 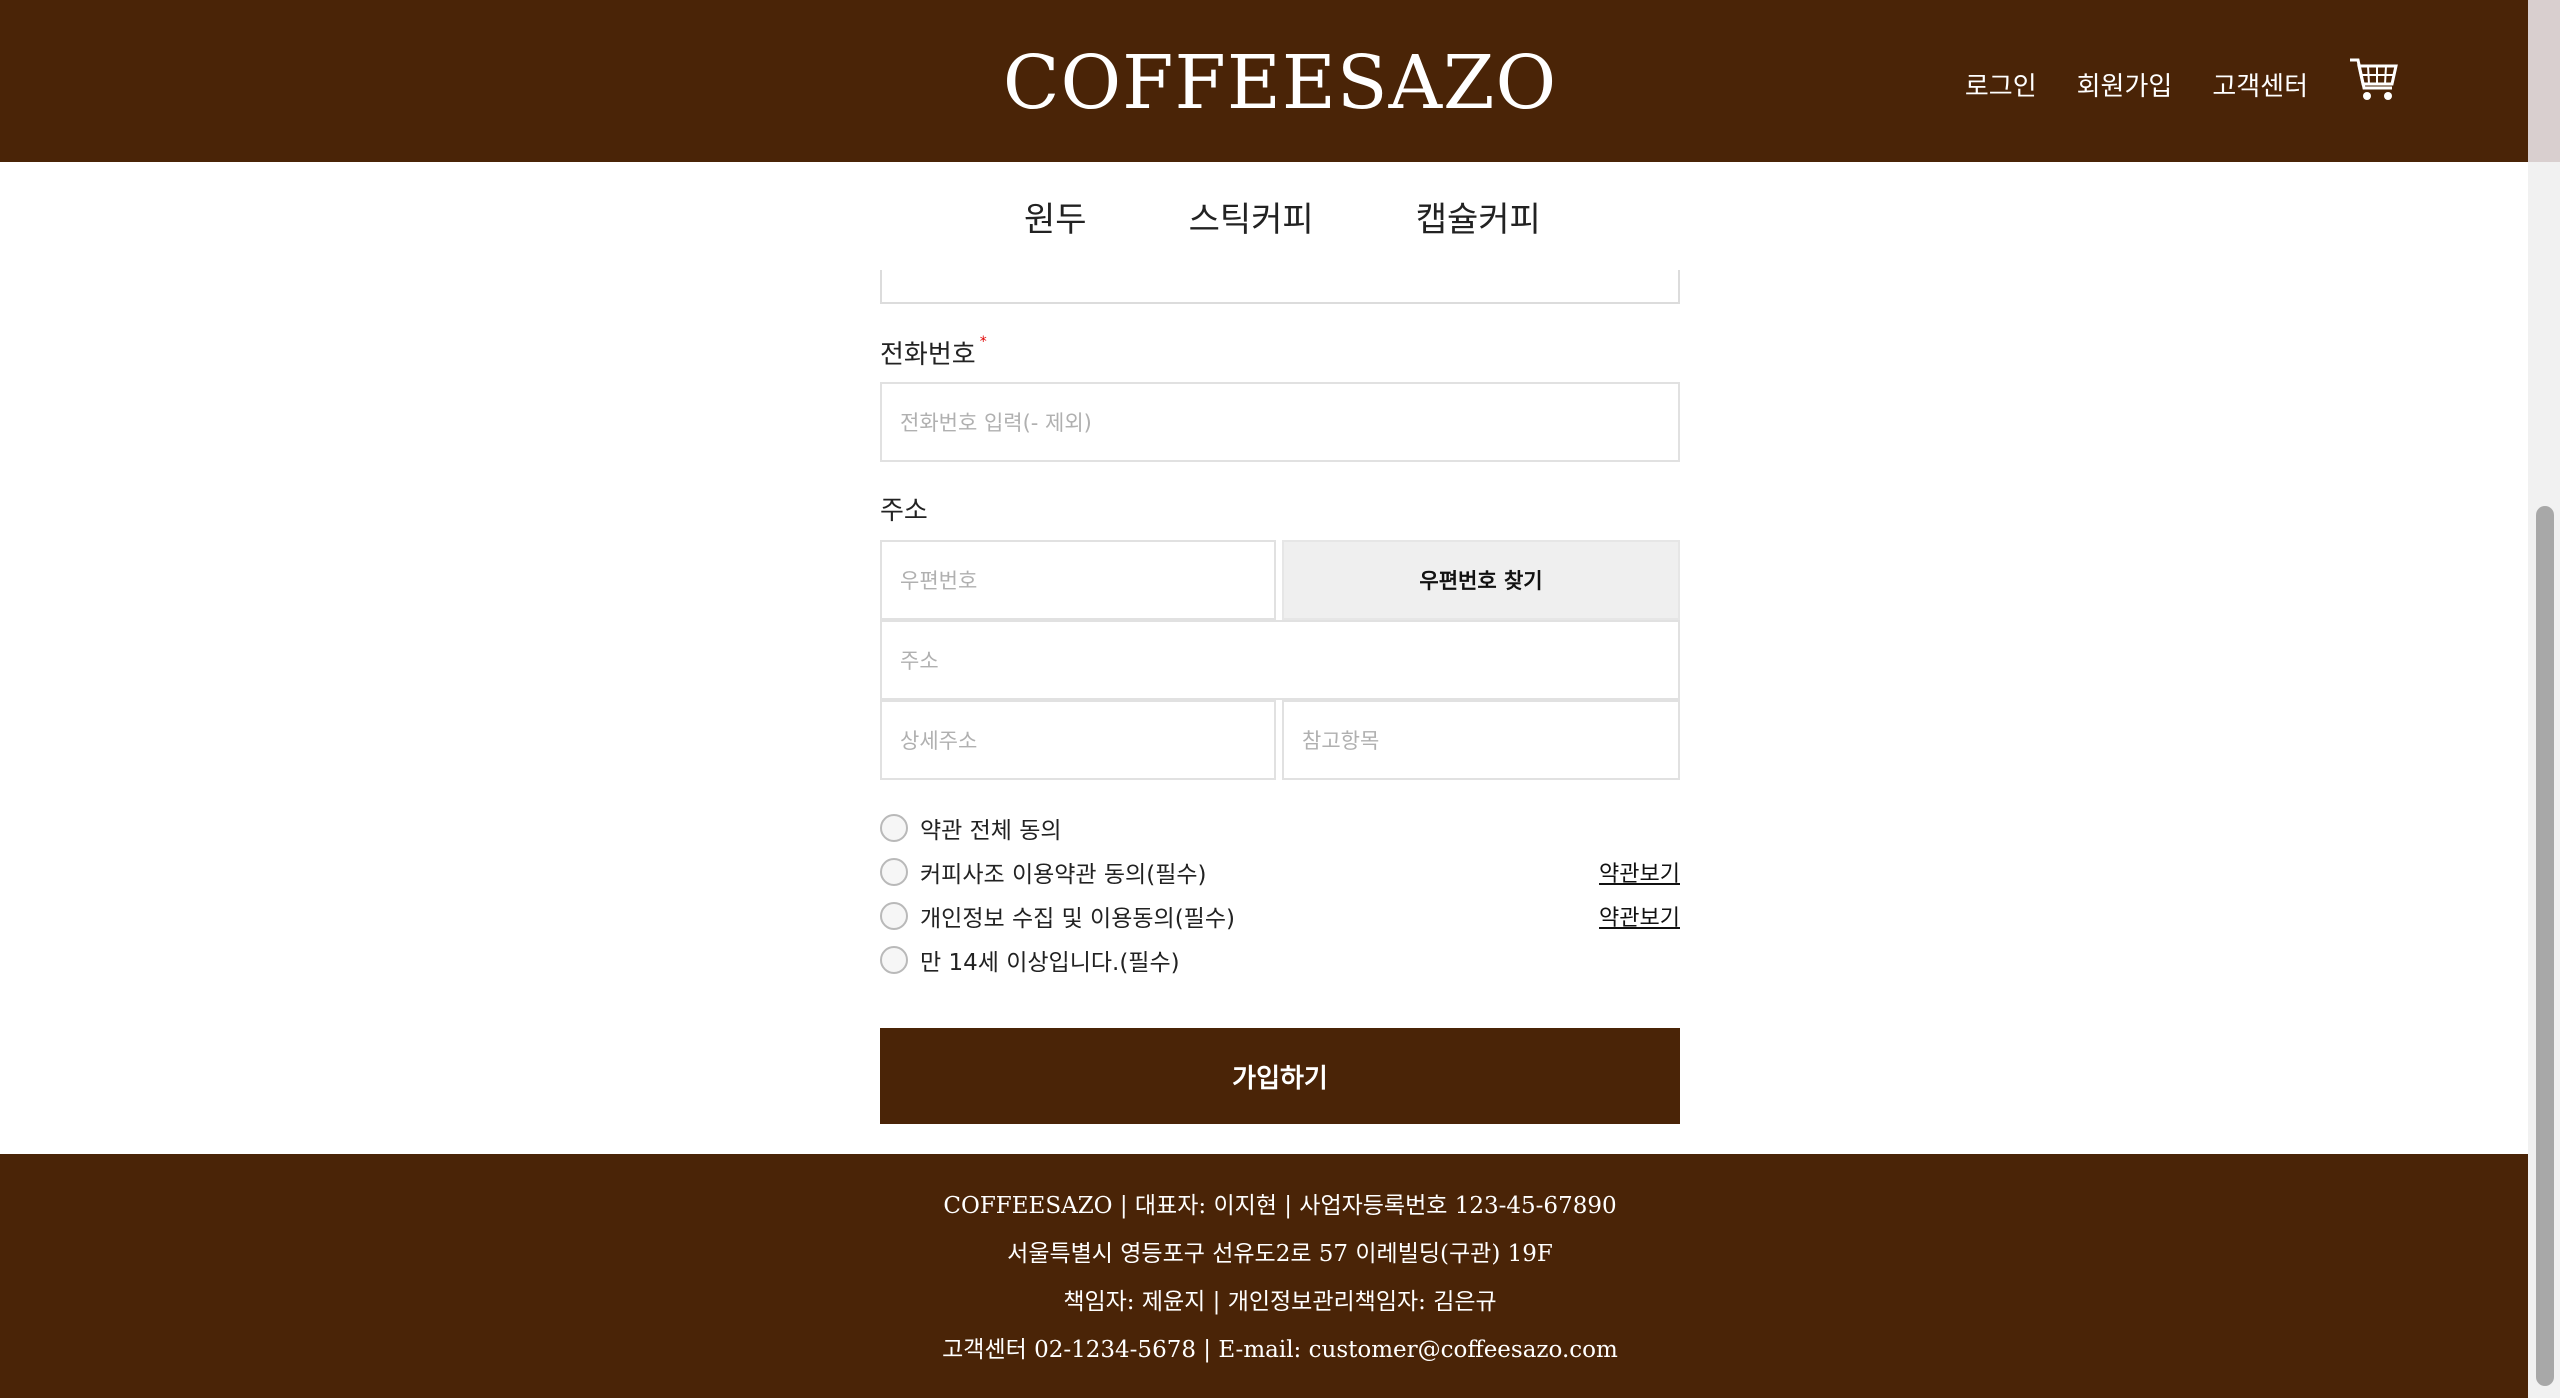 What do you see at coordinates (1280, 1076) in the screenshot?
I see `signup-submit-button: 가입하기` at bounding box center [1280, 1076].